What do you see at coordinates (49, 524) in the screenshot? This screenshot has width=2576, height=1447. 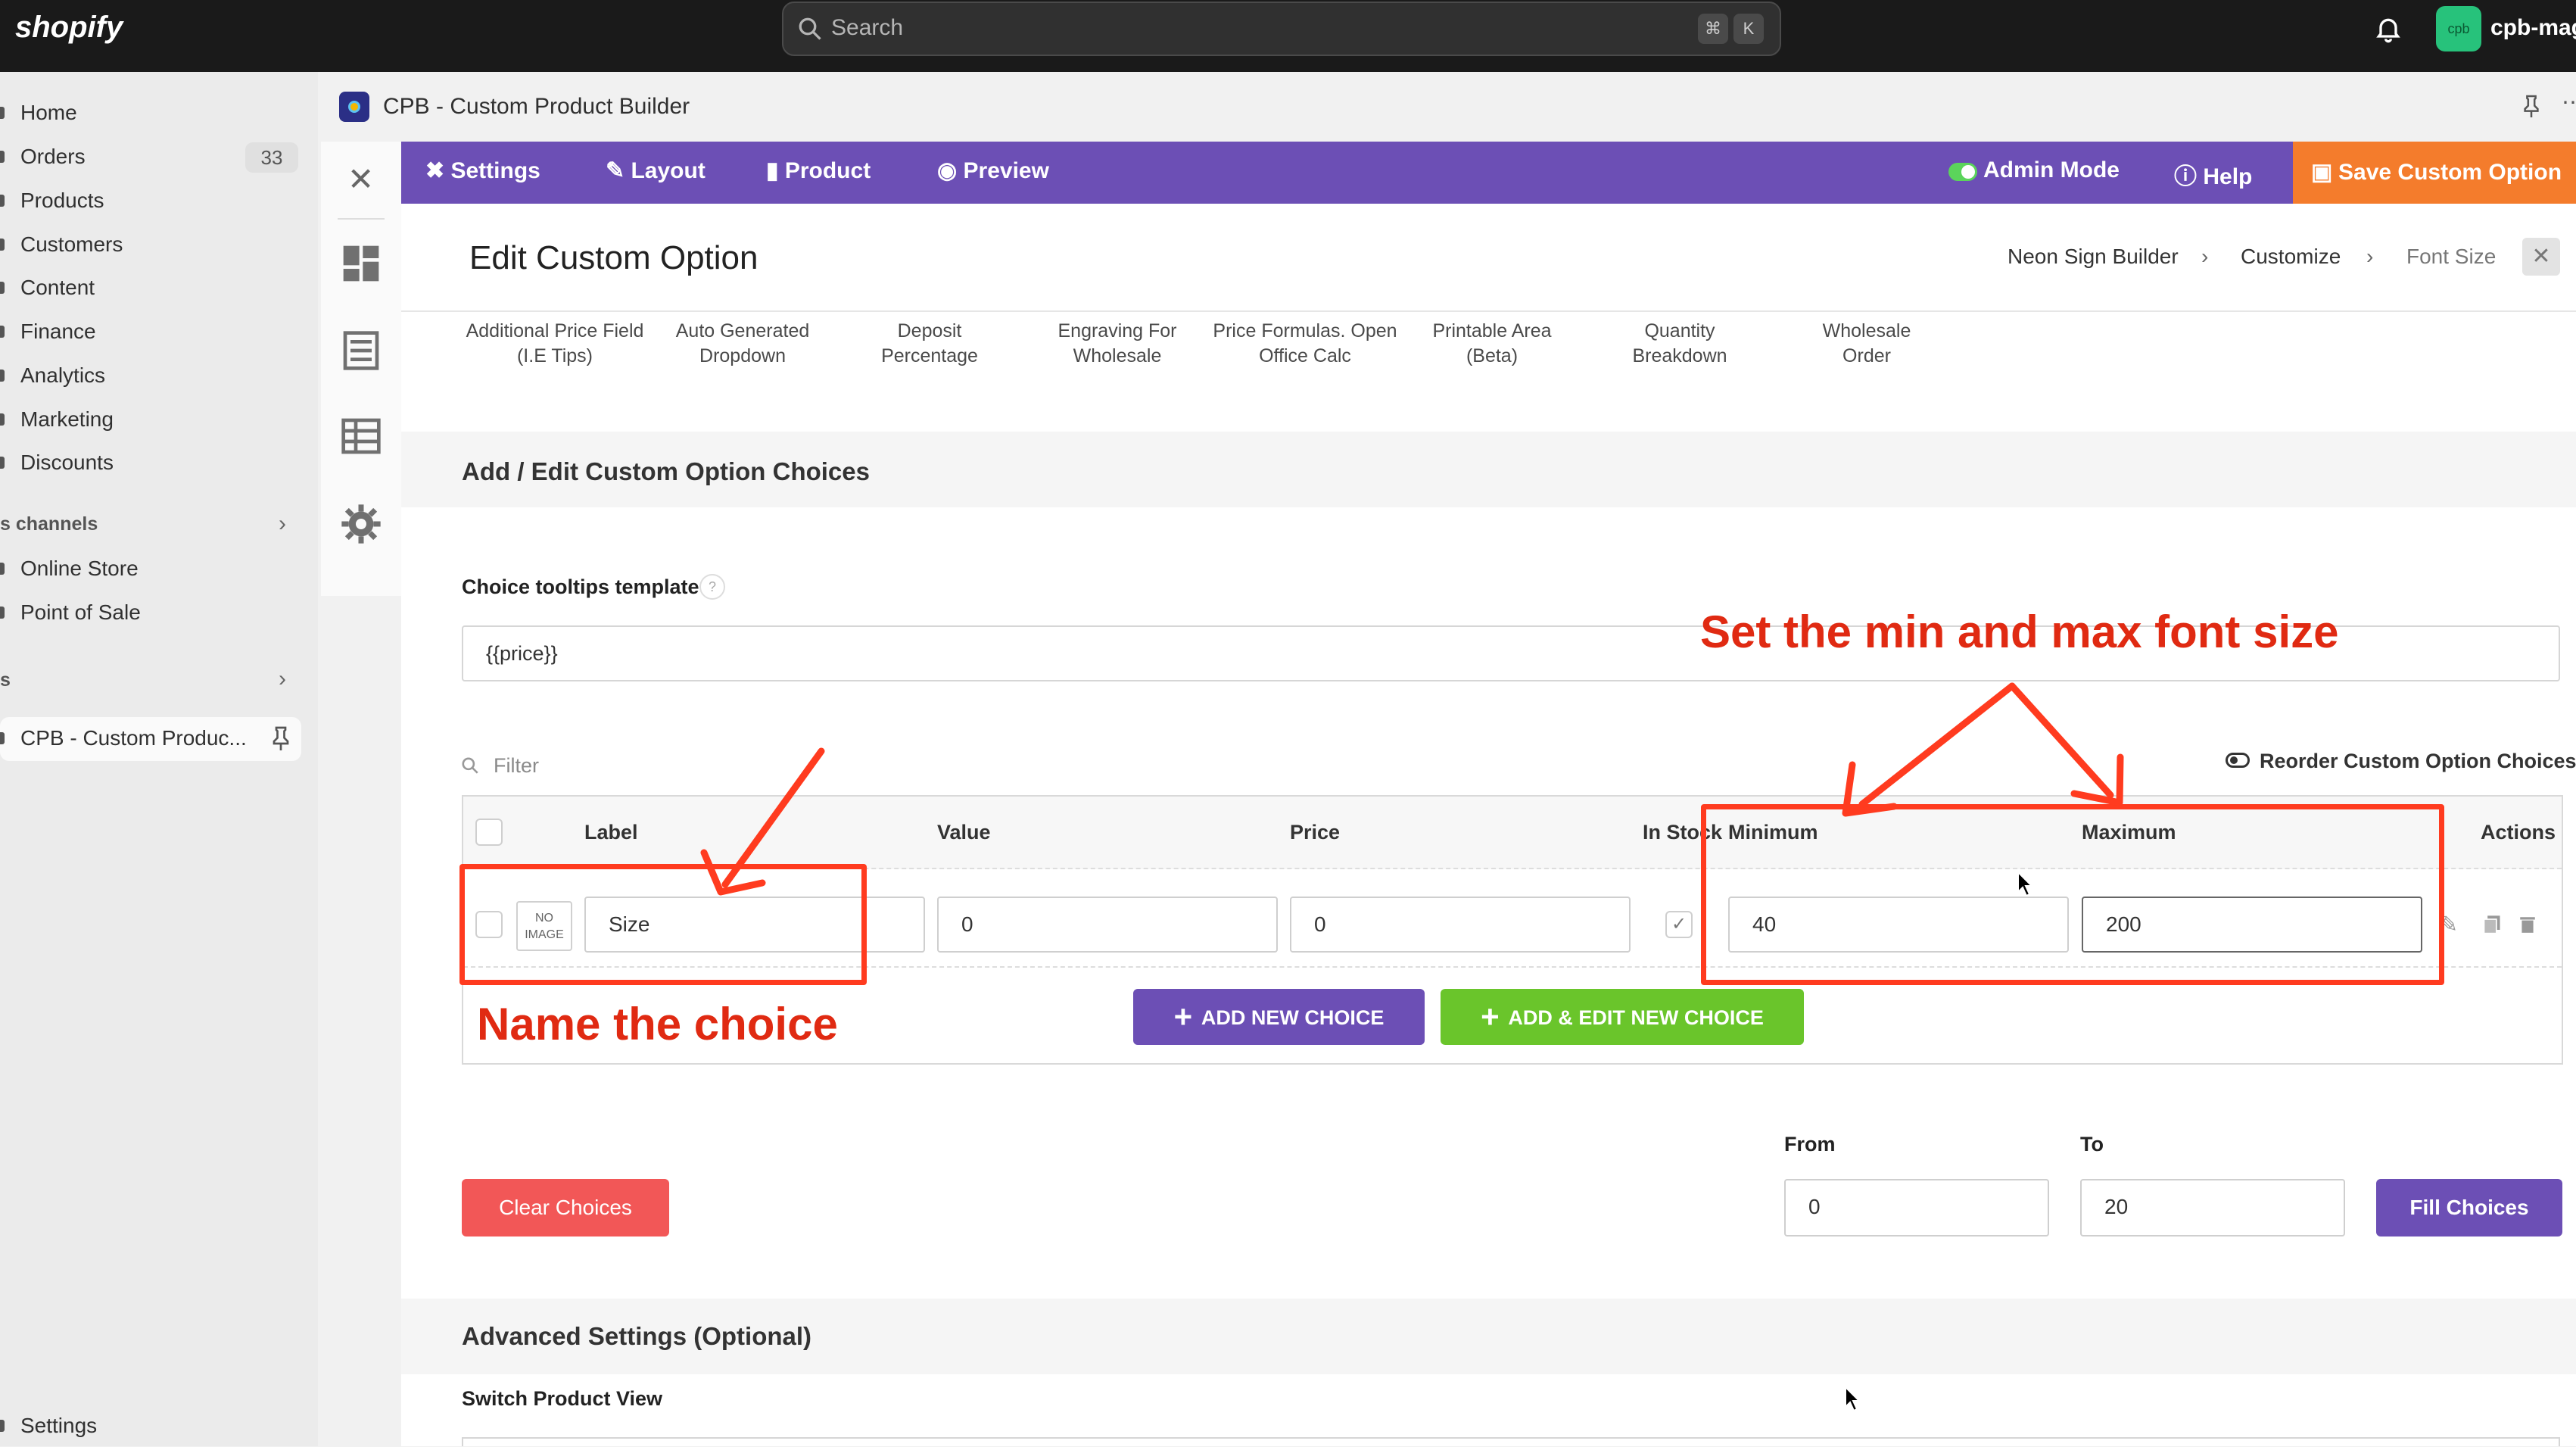 I see `sales-channels-heading: s channels` at bounding box center [49, 524].